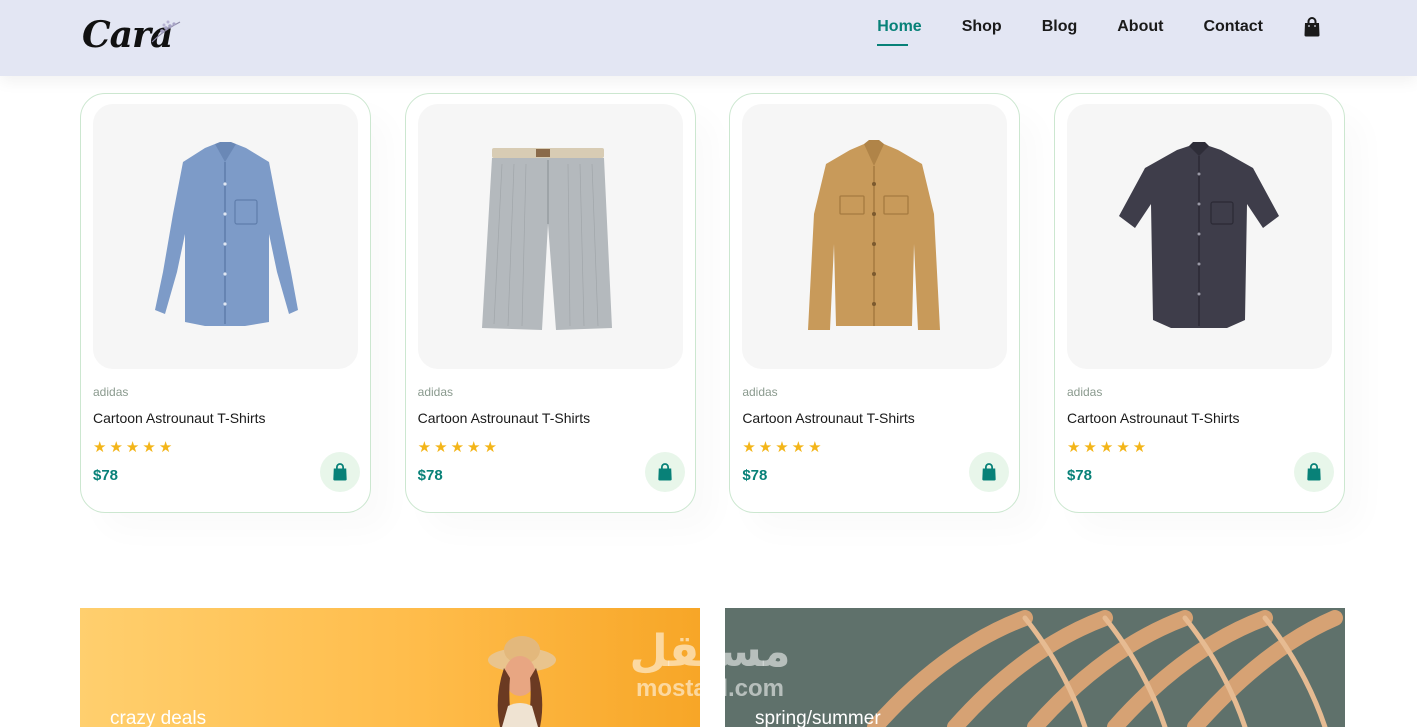 This screenshot has width=1417, height=727. I want to click on site-header: Cara Home Shop Blog About Contact, so click(708, 38).